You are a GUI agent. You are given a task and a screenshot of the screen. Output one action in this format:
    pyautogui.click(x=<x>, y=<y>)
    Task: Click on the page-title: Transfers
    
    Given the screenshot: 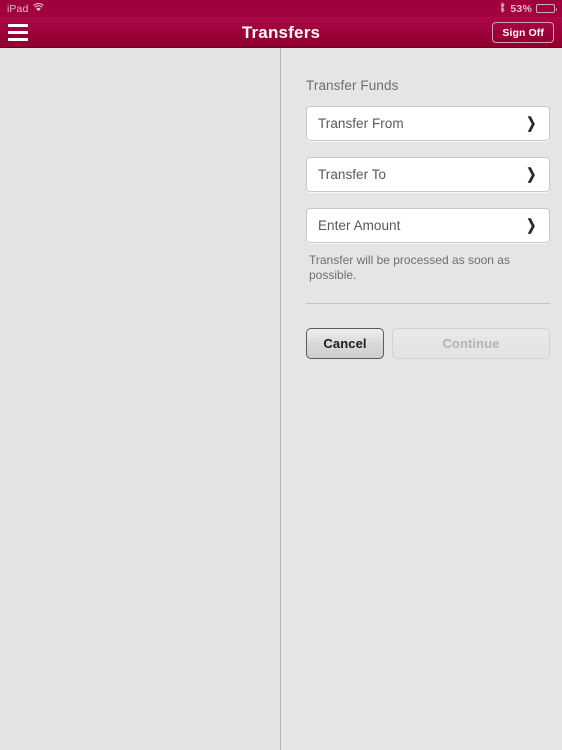 What is the action you would take?
    pyautogui.click(x=281, y=32)
    